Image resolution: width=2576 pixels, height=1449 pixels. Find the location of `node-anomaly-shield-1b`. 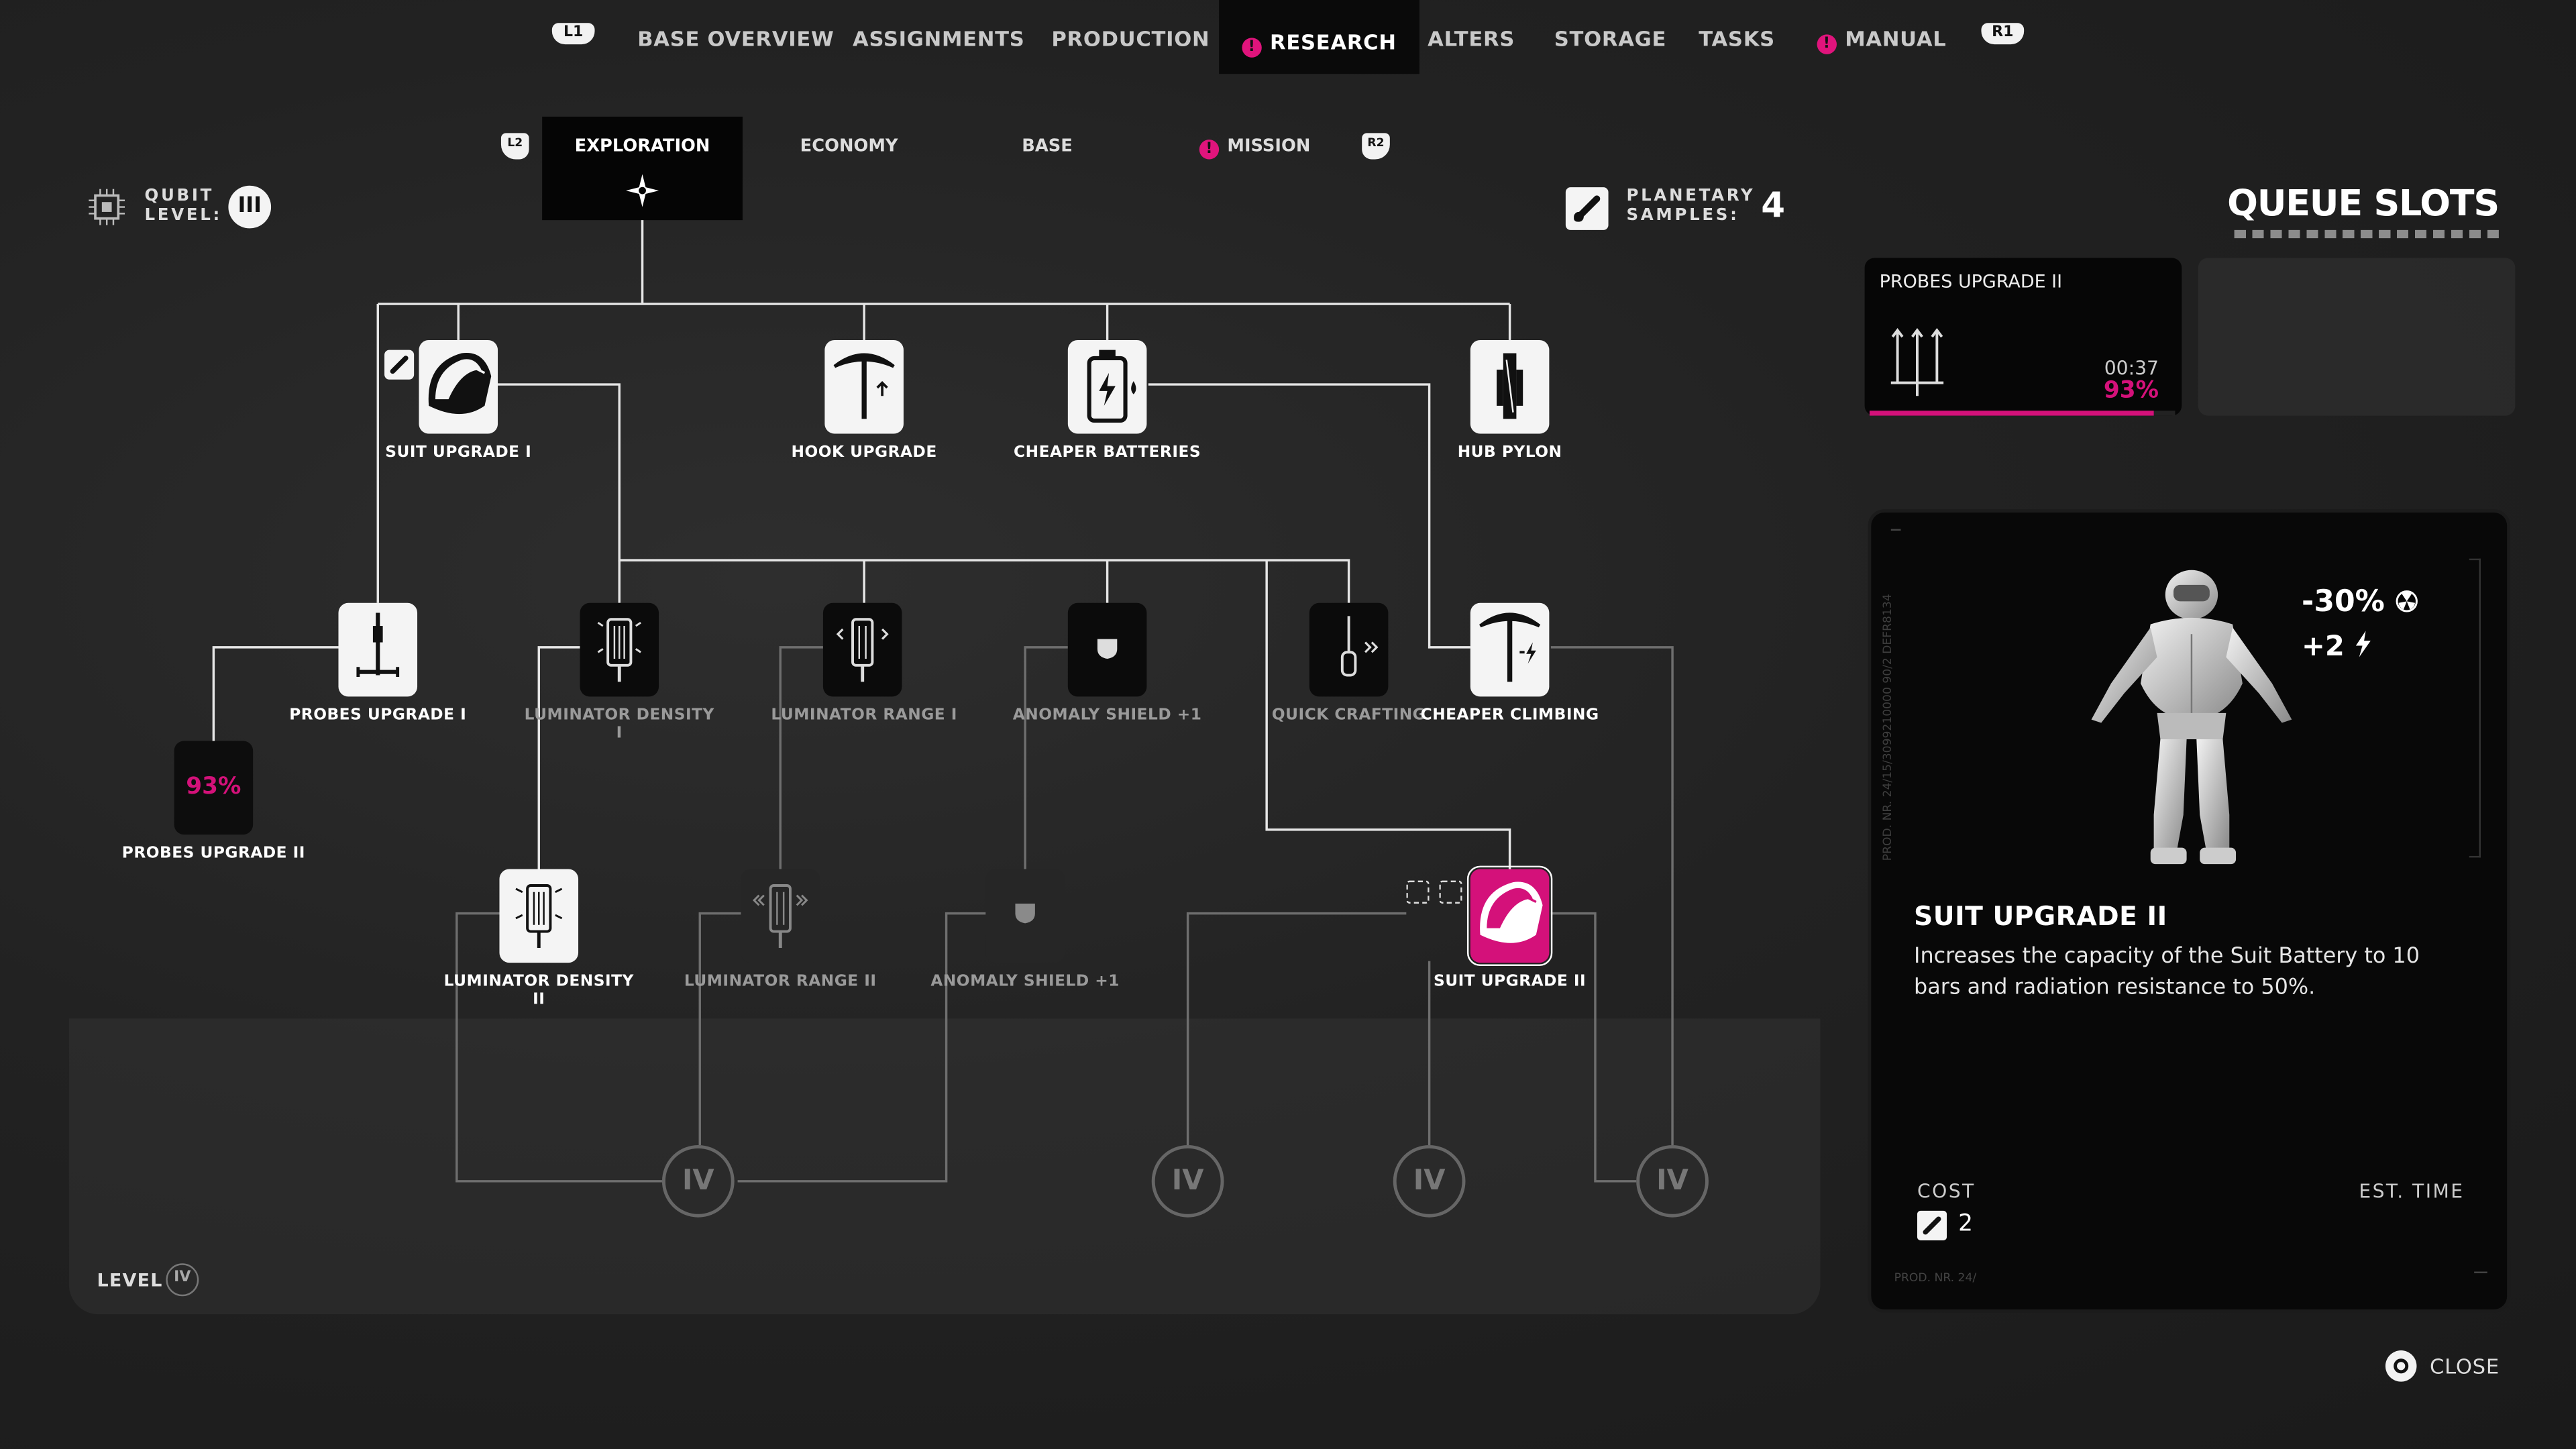

node-anomaly-shield-1b is located at coordinates (1025, 916).